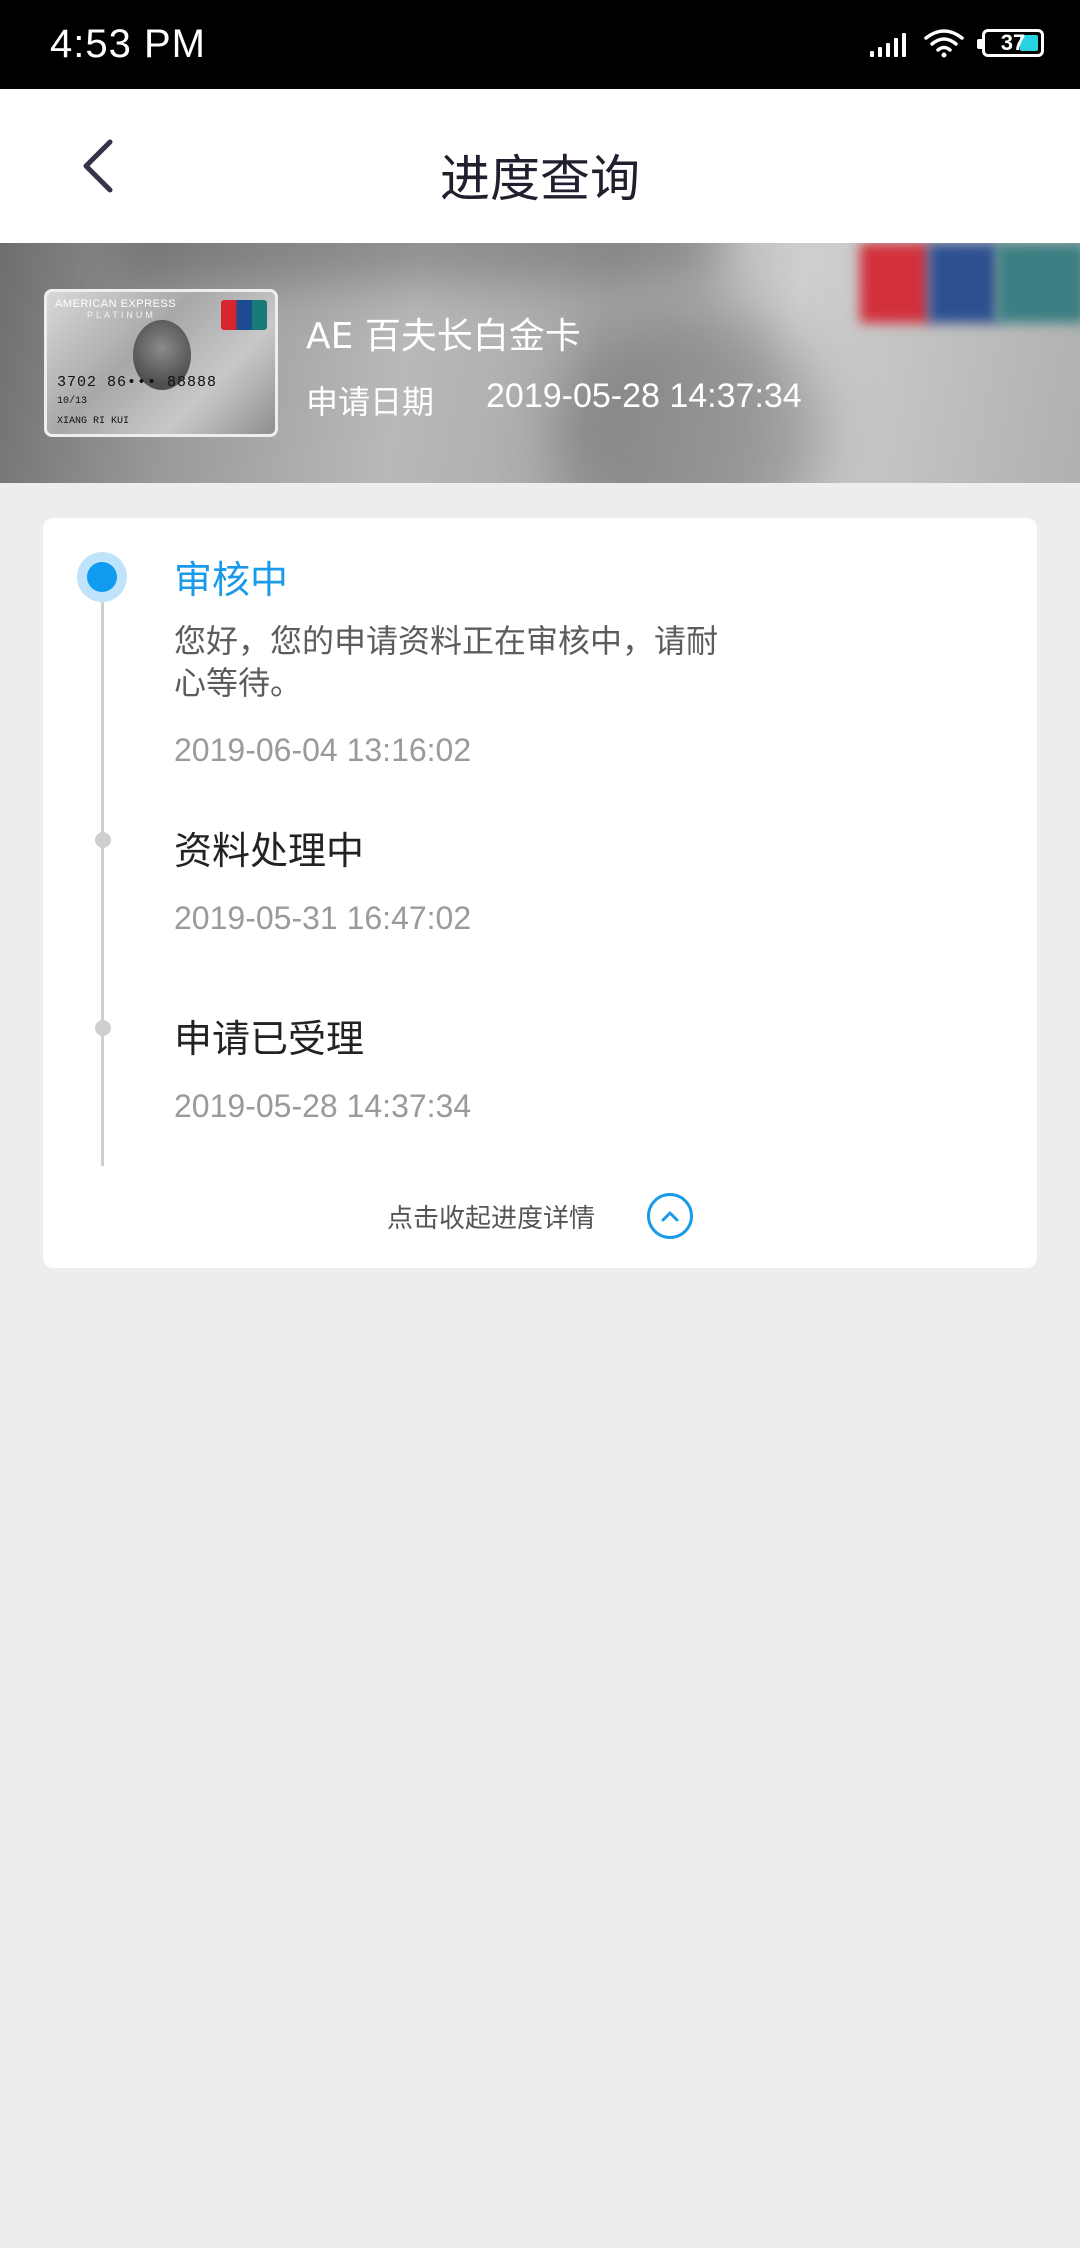 This screenshot has width=1080, height=2248. What do you see at coordinates (644, 396) in the screenshot?
I see `application-date-value: 2019-05-28 14:37:34` at bounding box center [644, 396].